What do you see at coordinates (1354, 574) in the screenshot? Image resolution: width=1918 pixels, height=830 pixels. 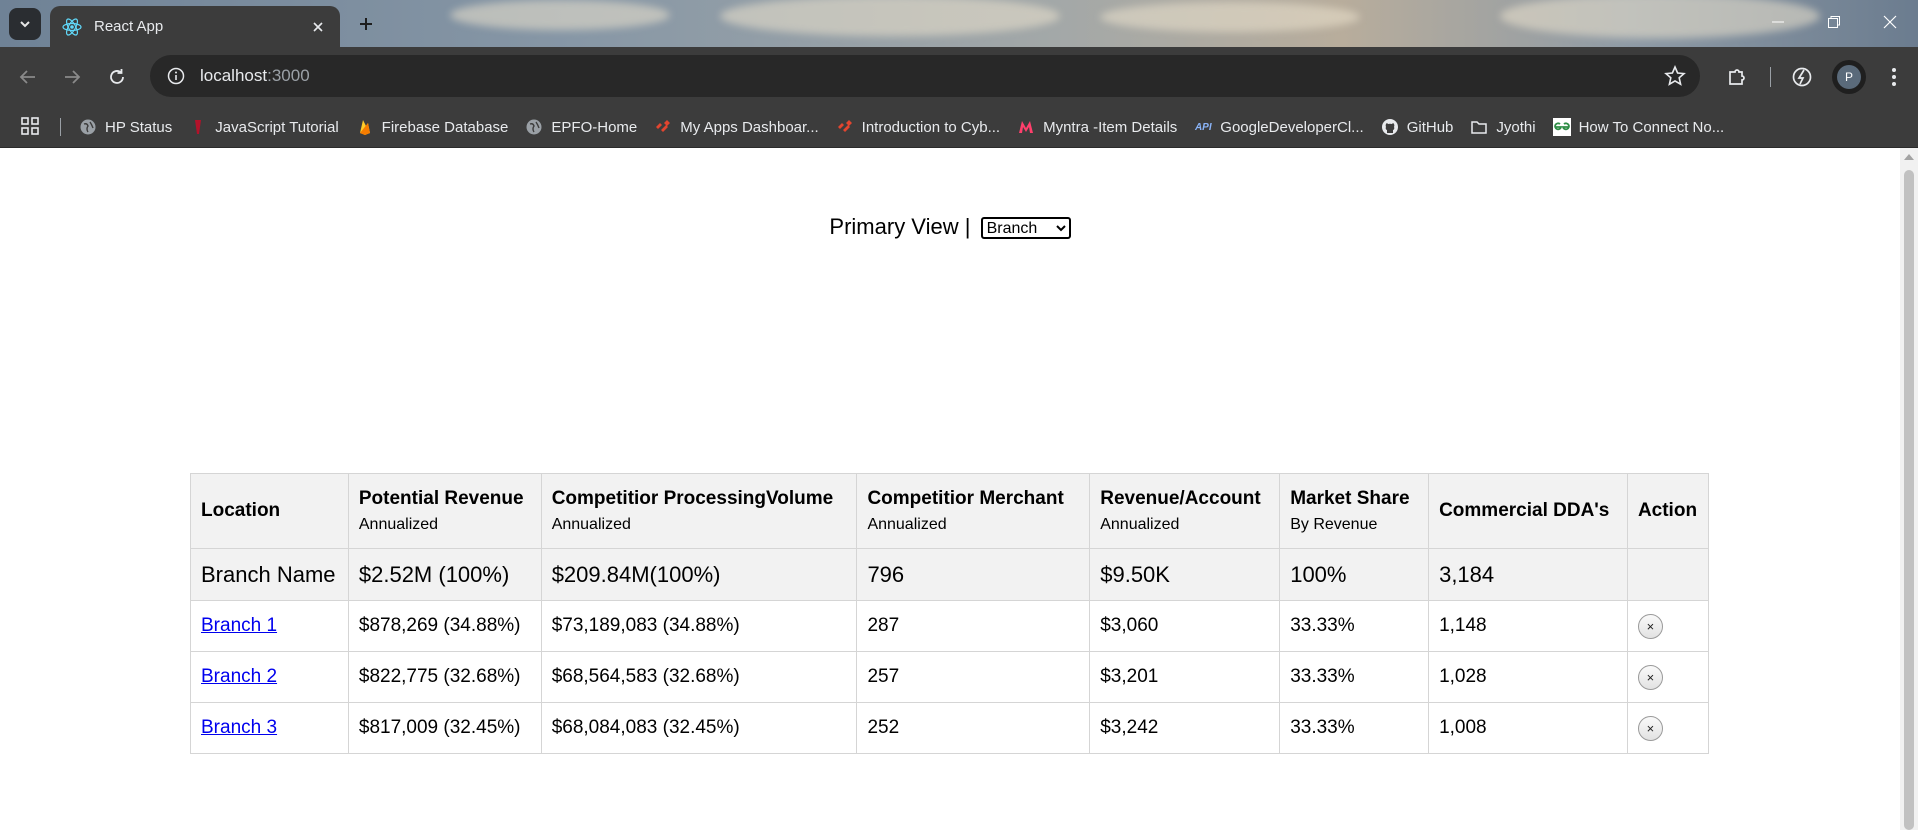 I see `summary-cell: 100%` at bounding box center [1354, 574].